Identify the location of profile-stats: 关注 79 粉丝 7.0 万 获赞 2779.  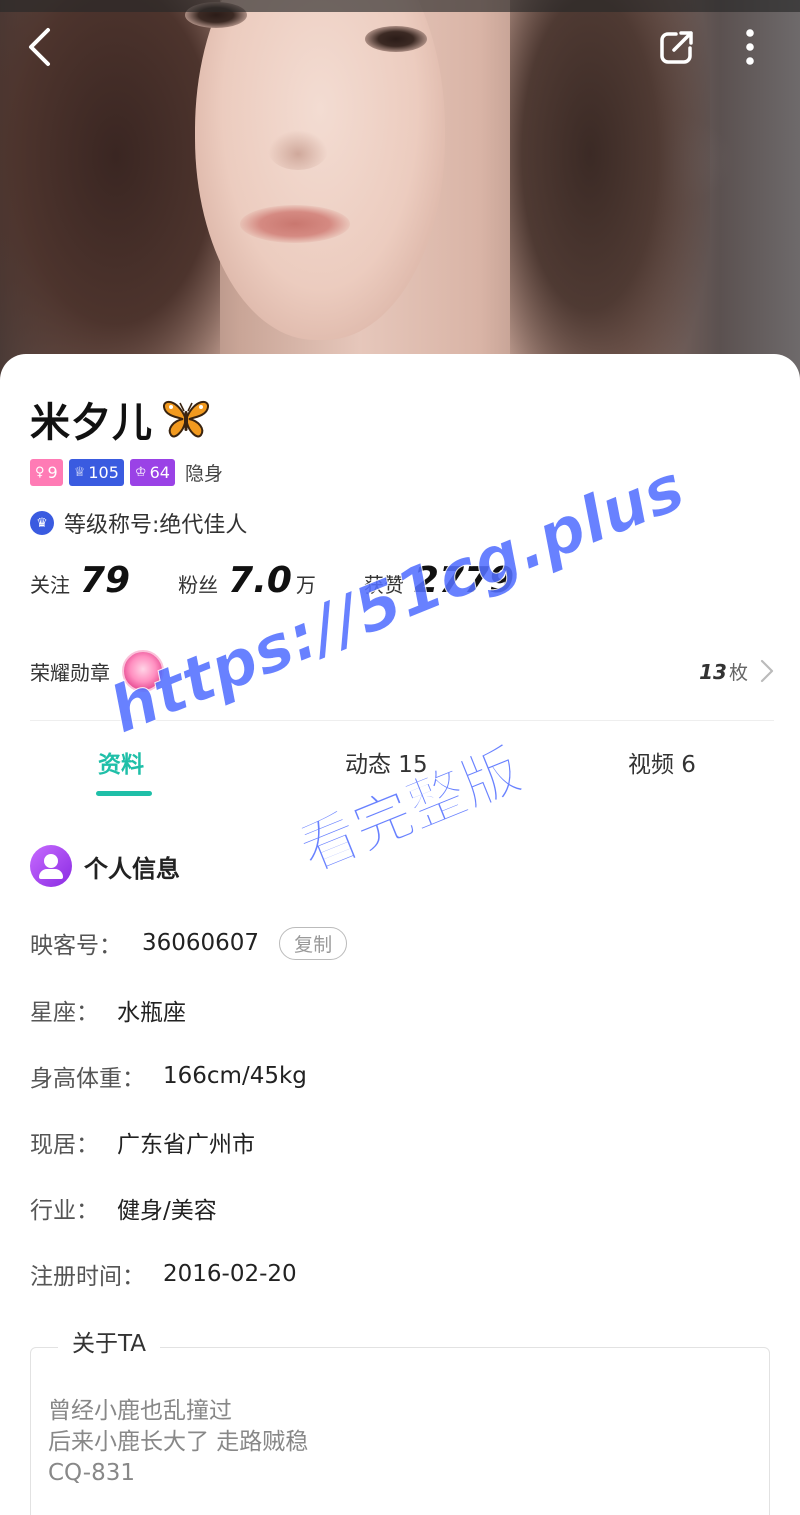
(296, 580).